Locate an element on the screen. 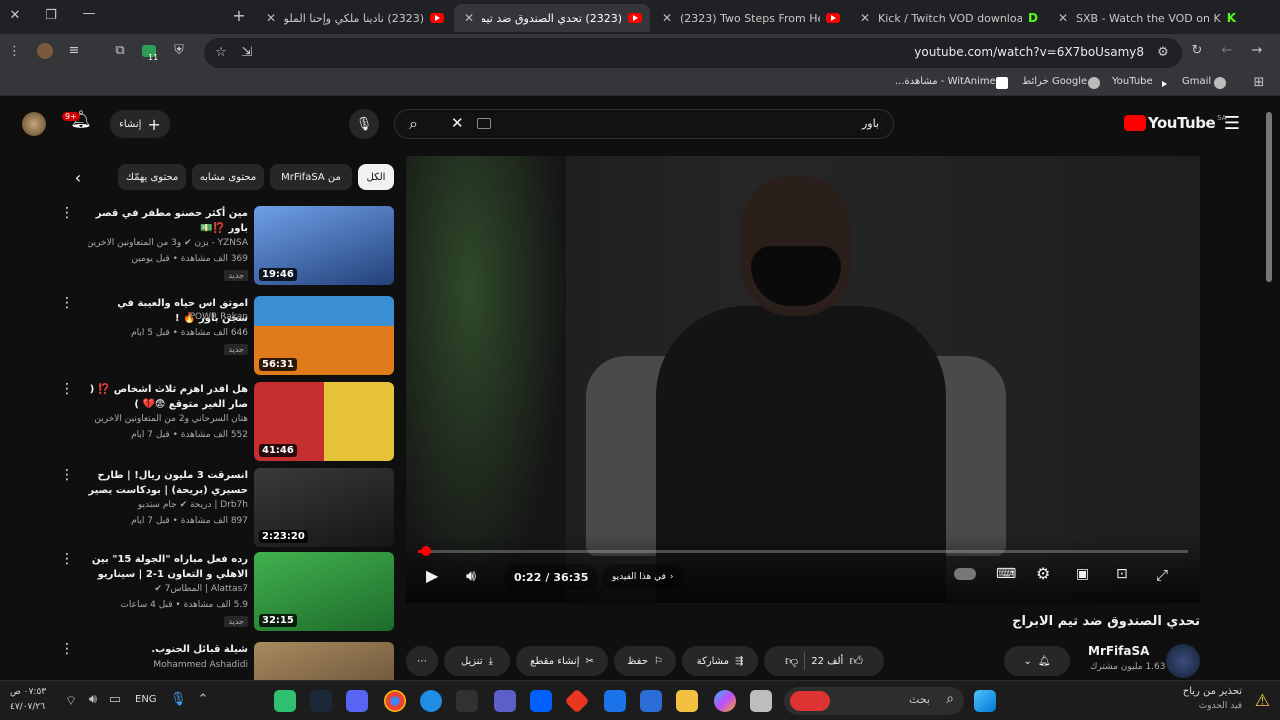  media-icon: ≡ is located at coordinates (74, 50).